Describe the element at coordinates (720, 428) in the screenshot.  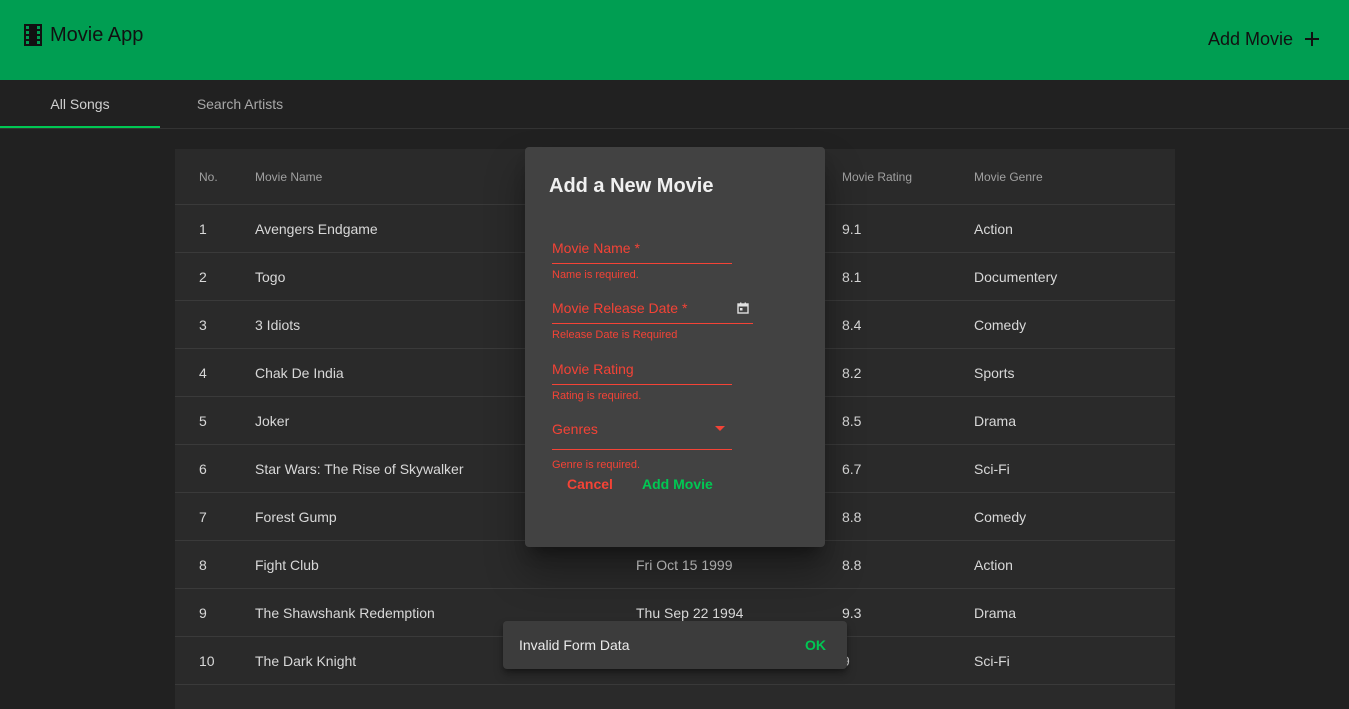
I see `dropdown-arrow-icon` at that location.